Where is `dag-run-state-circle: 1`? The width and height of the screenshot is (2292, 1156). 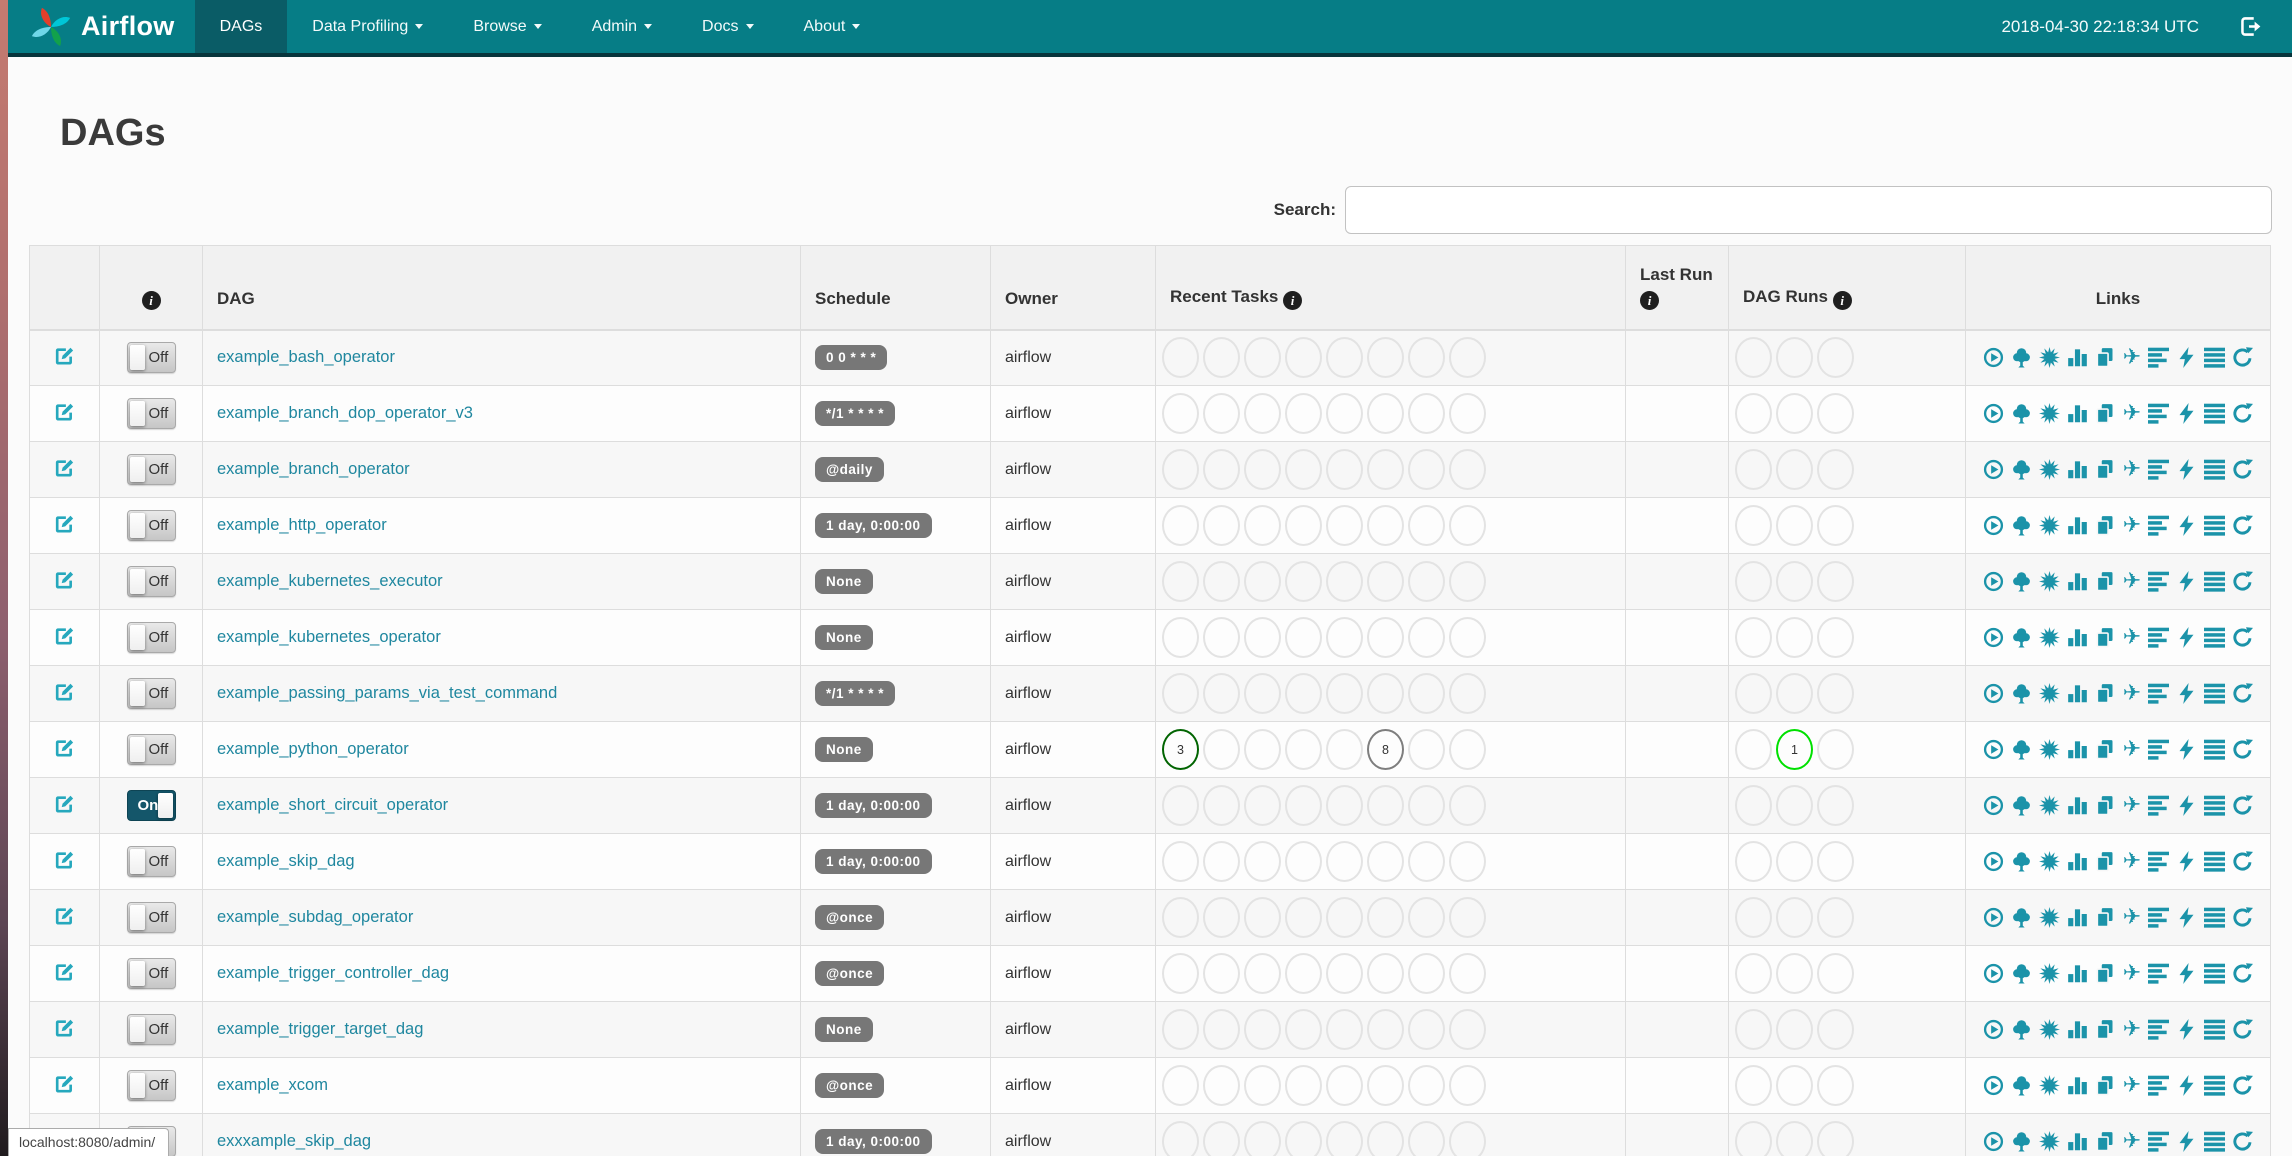 dag-run-state-circle: 1 is located at coordinates (1794, 749).